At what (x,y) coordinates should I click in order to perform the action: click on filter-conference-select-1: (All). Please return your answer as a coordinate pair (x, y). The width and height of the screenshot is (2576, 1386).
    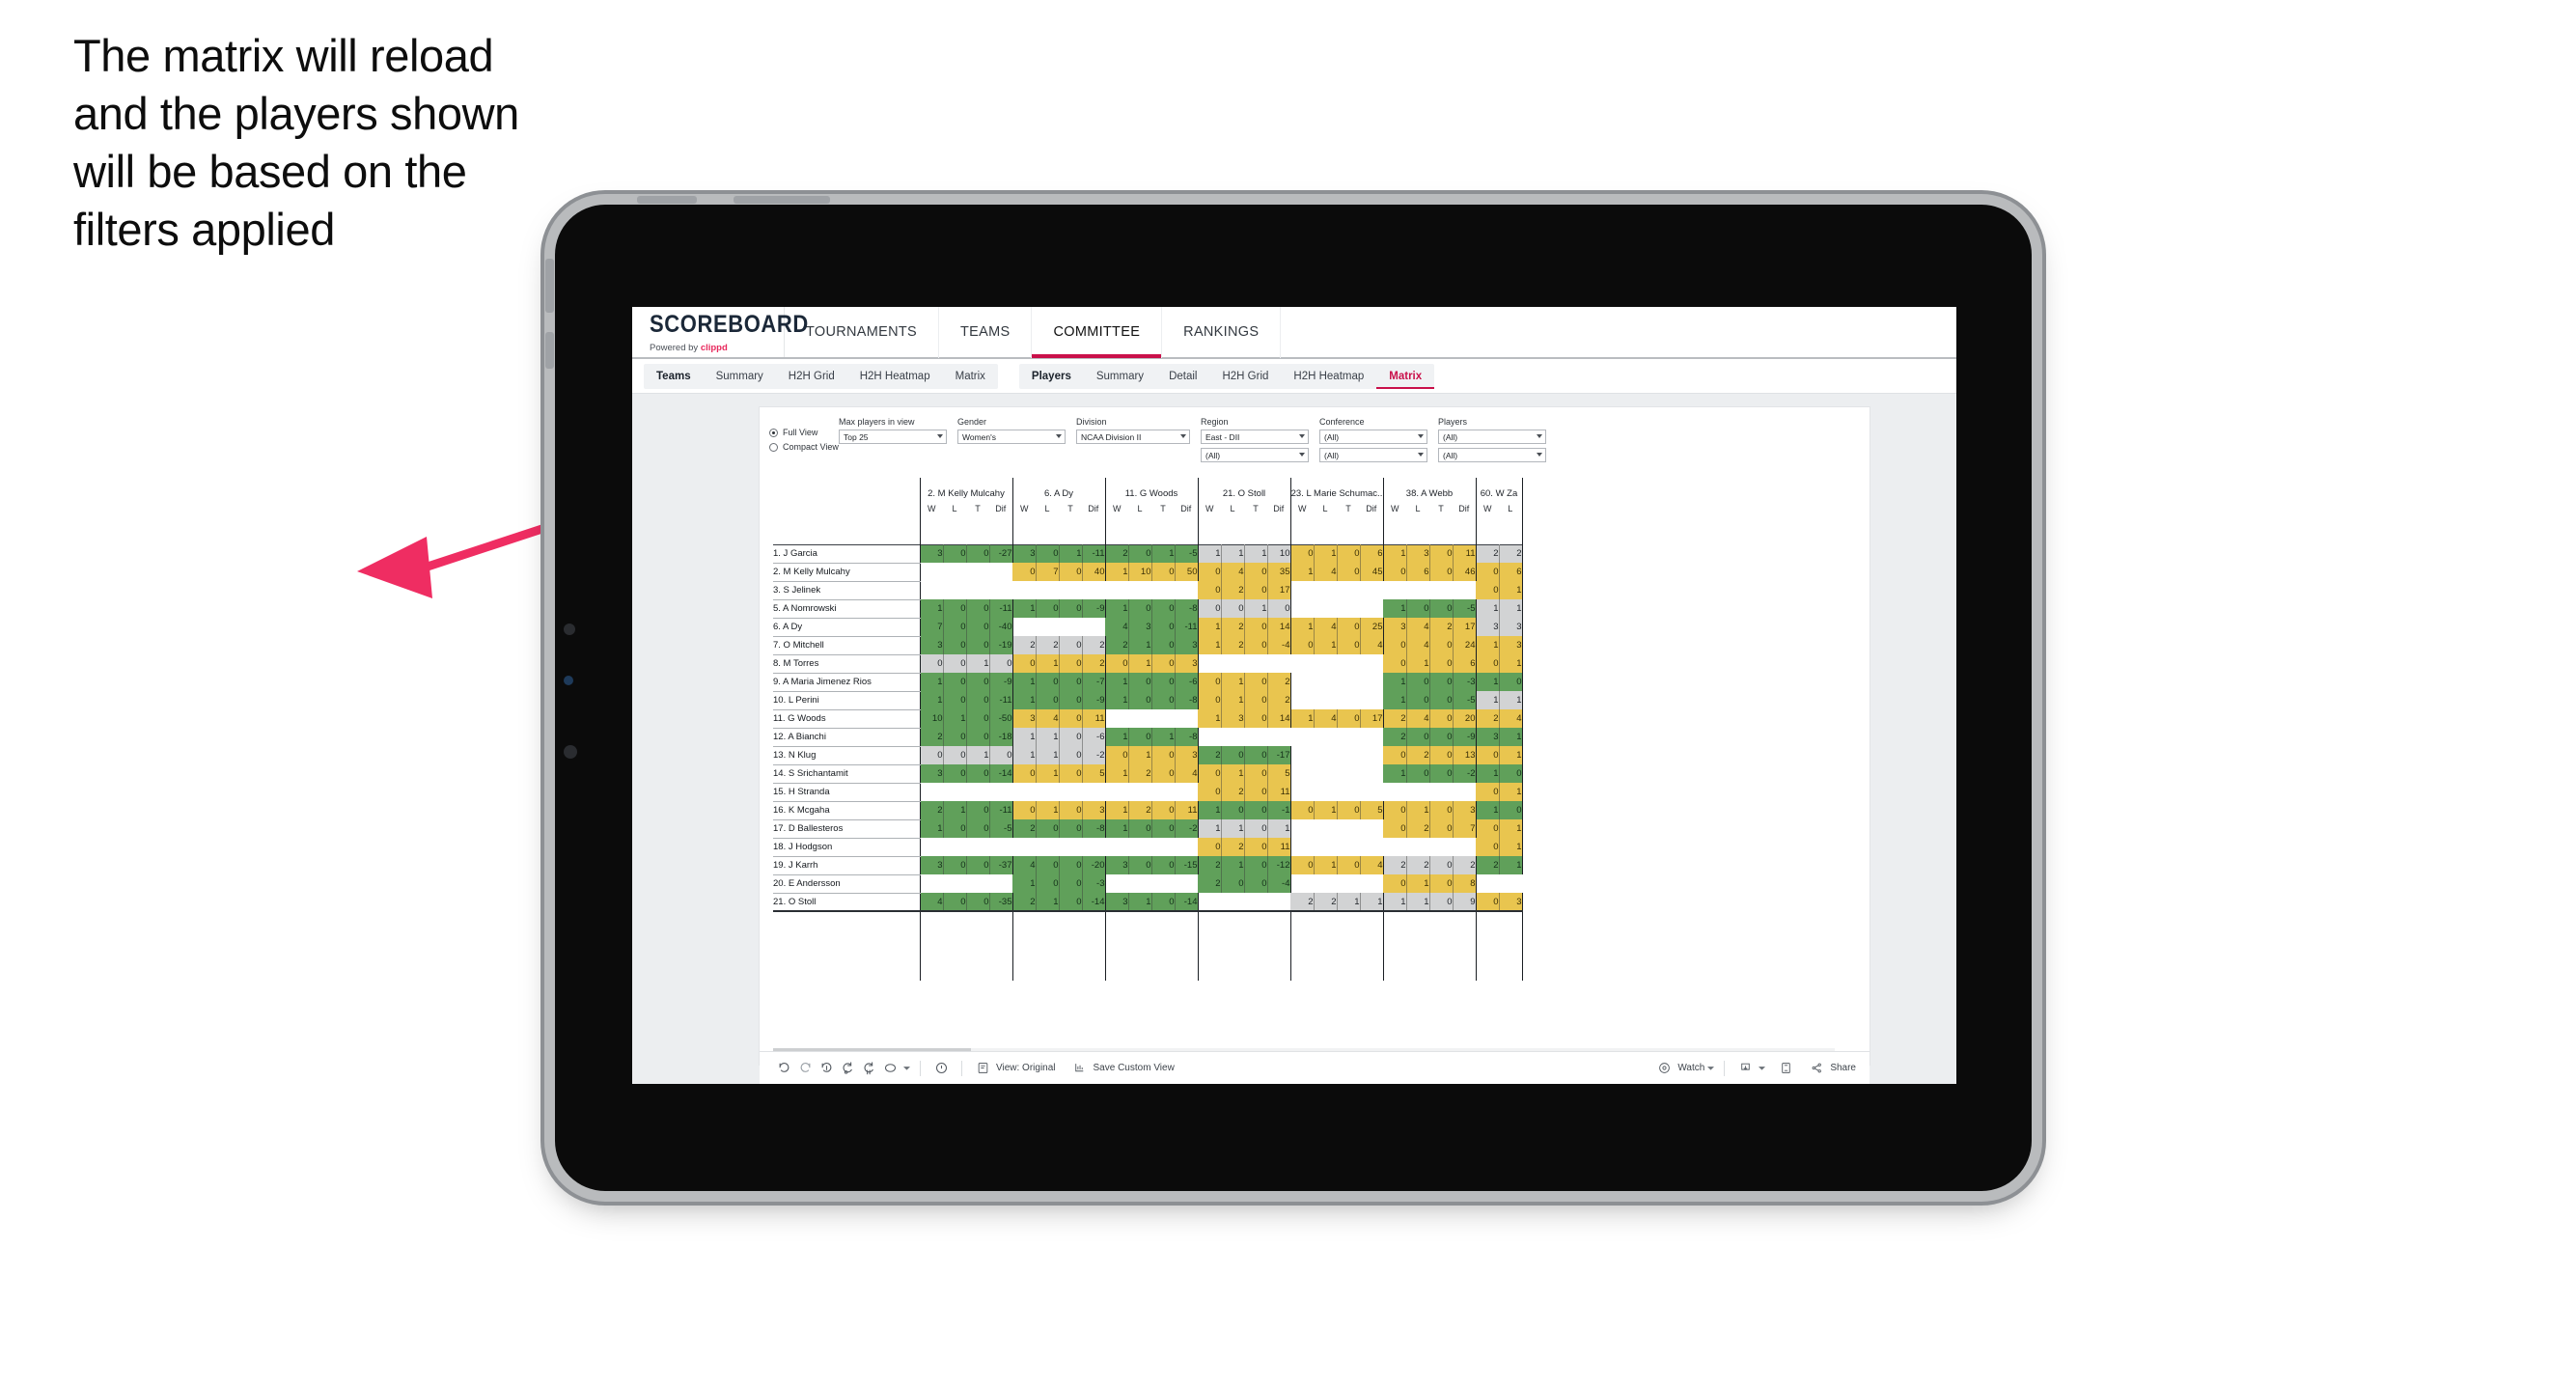
    Looking at the image, I should click on (1373, 437).